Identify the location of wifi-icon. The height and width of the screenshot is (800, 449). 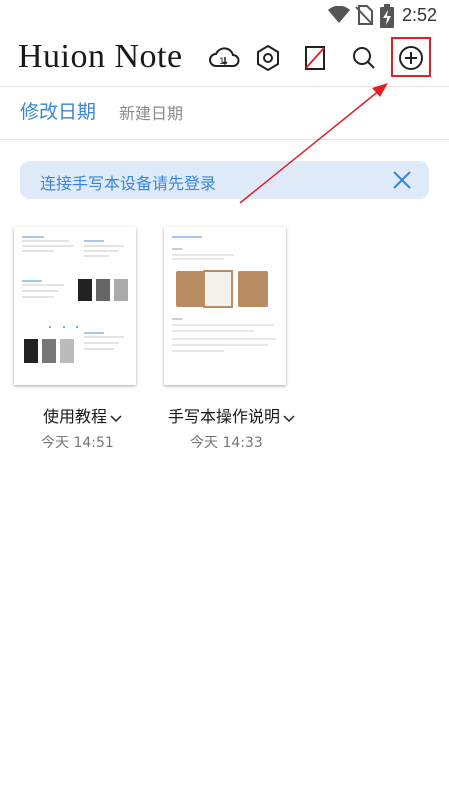
(339, 16).